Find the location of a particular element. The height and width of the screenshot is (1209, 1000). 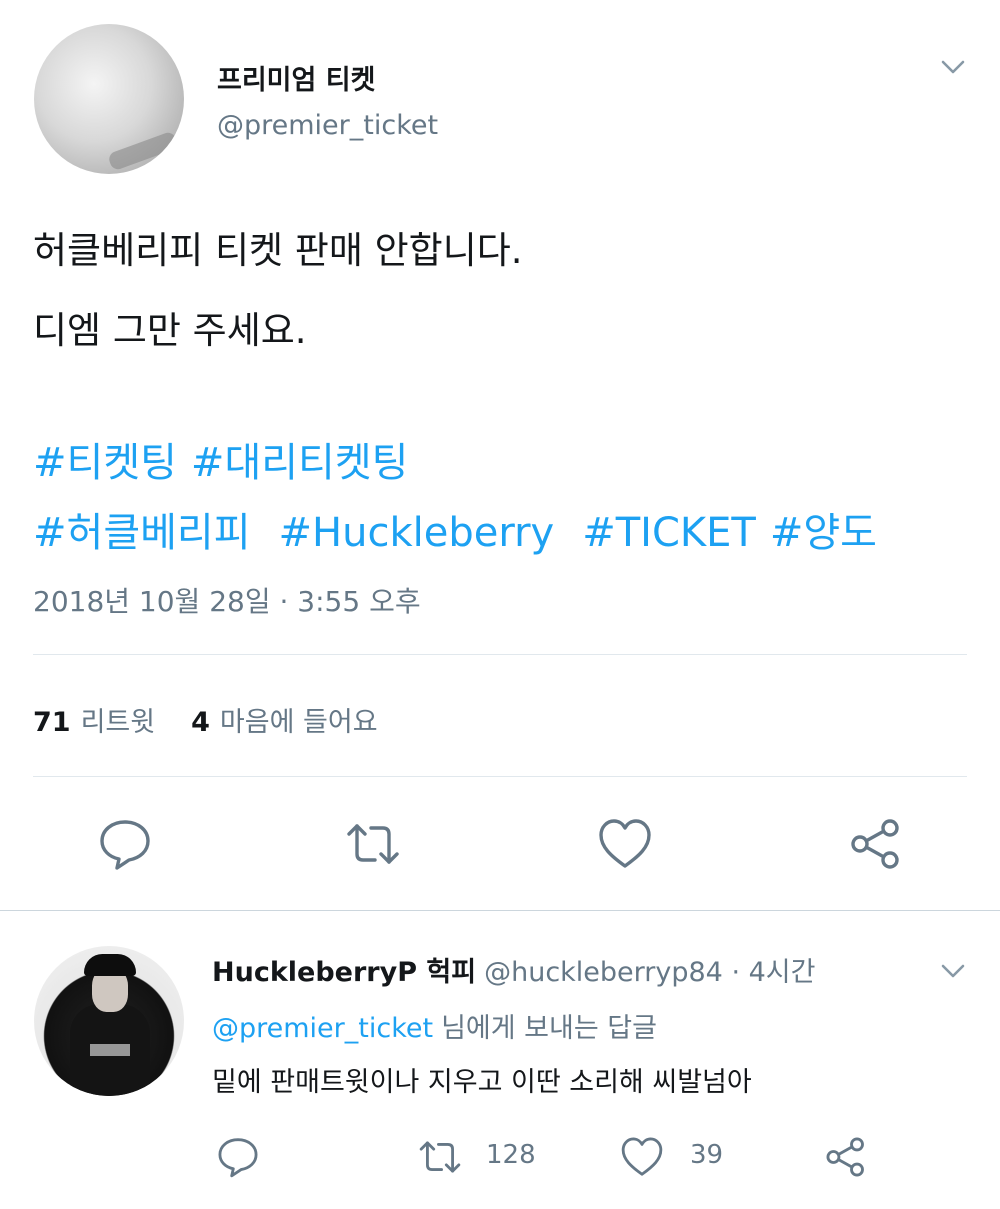

retweet-label: 리트윗 is located at coordinates (118, 722).